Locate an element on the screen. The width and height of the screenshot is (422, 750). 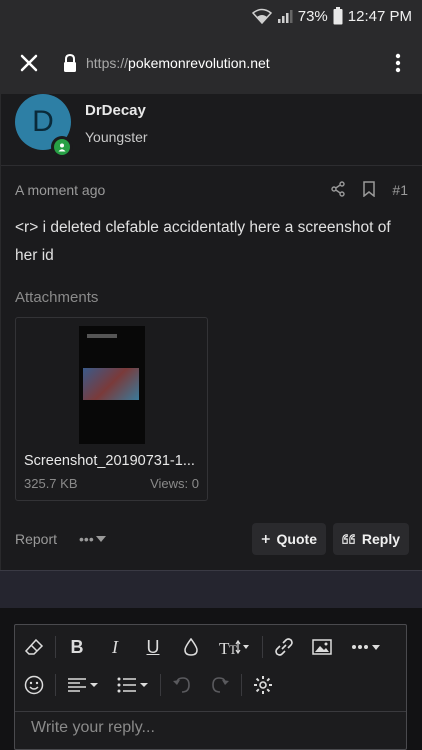
toolbar-row-1: B I U TT is located at coordinates (210, 647).